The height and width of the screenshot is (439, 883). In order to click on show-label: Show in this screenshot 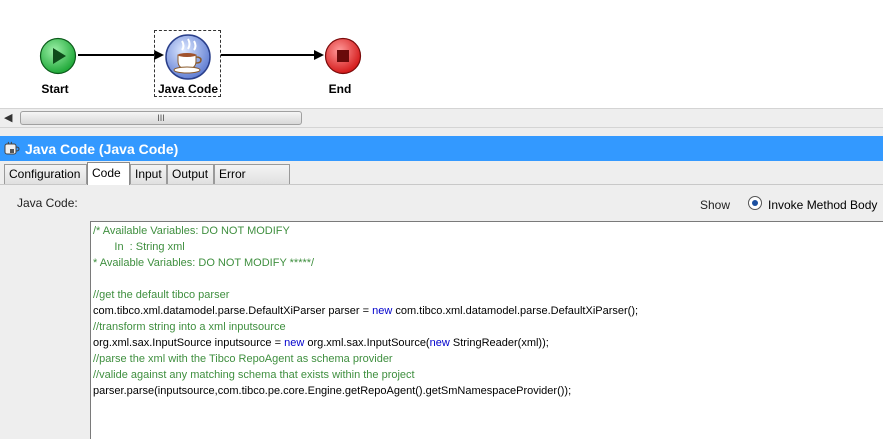, I will do `click(715, 205)`.